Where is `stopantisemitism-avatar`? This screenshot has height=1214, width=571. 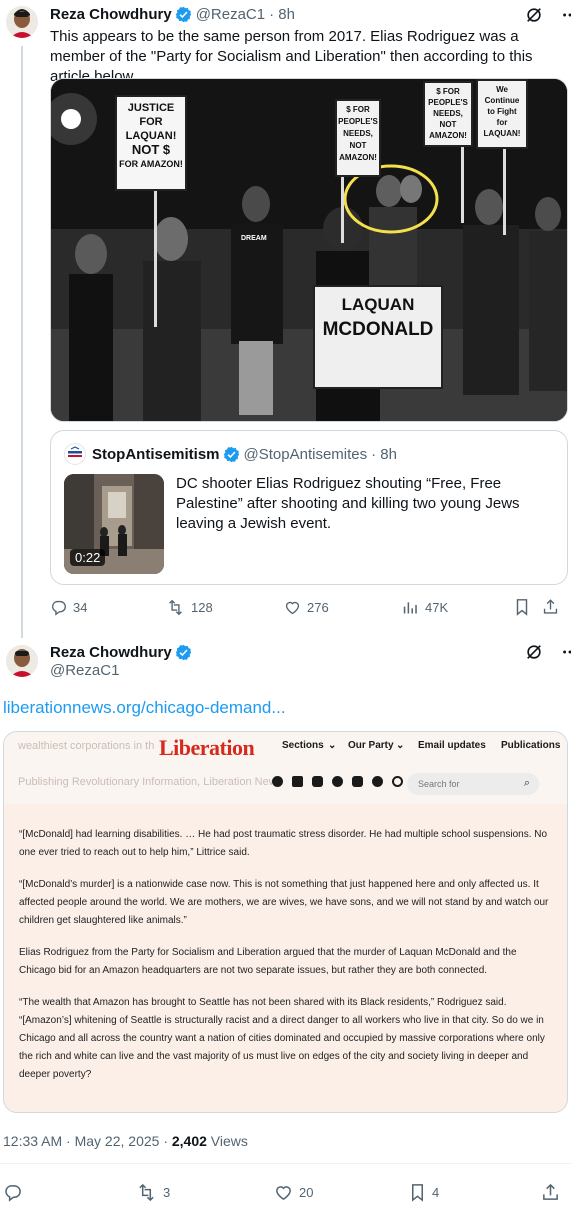 stopantisemitism-avatar is located at coordinates (75, 454).